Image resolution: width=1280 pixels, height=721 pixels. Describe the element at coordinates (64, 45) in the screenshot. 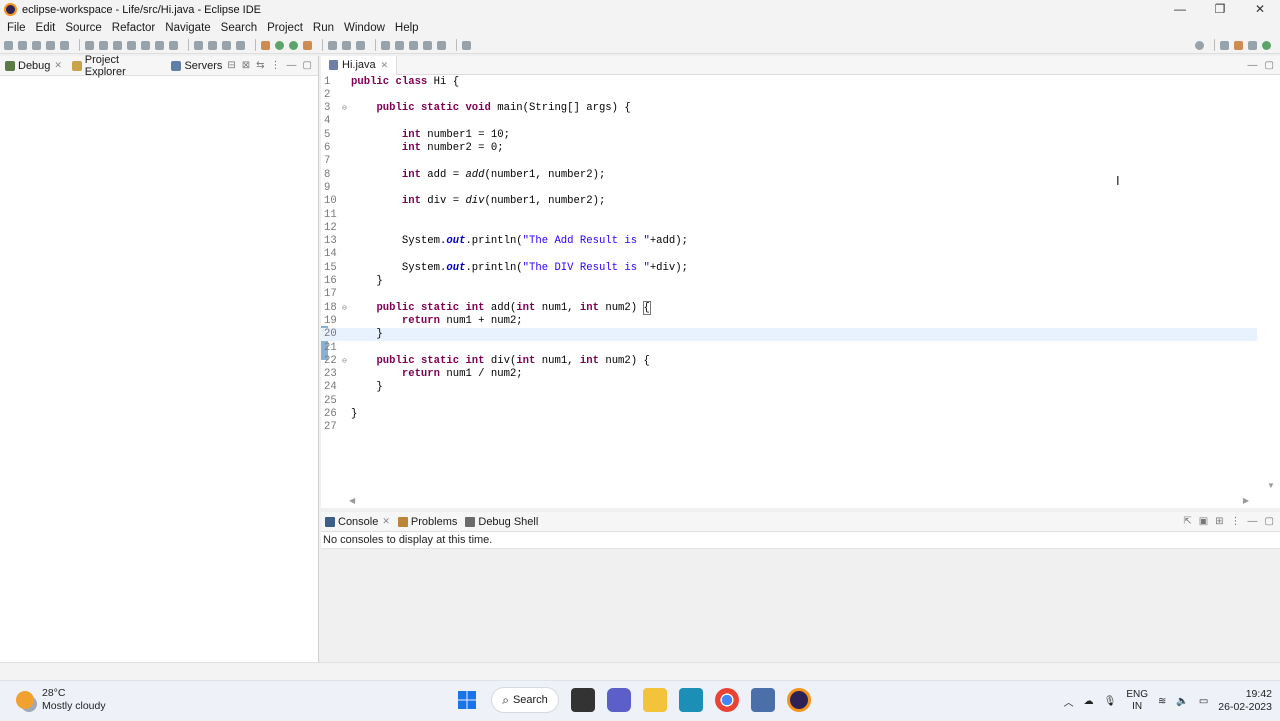

I see `skip-breakpoints-icon` at that location.